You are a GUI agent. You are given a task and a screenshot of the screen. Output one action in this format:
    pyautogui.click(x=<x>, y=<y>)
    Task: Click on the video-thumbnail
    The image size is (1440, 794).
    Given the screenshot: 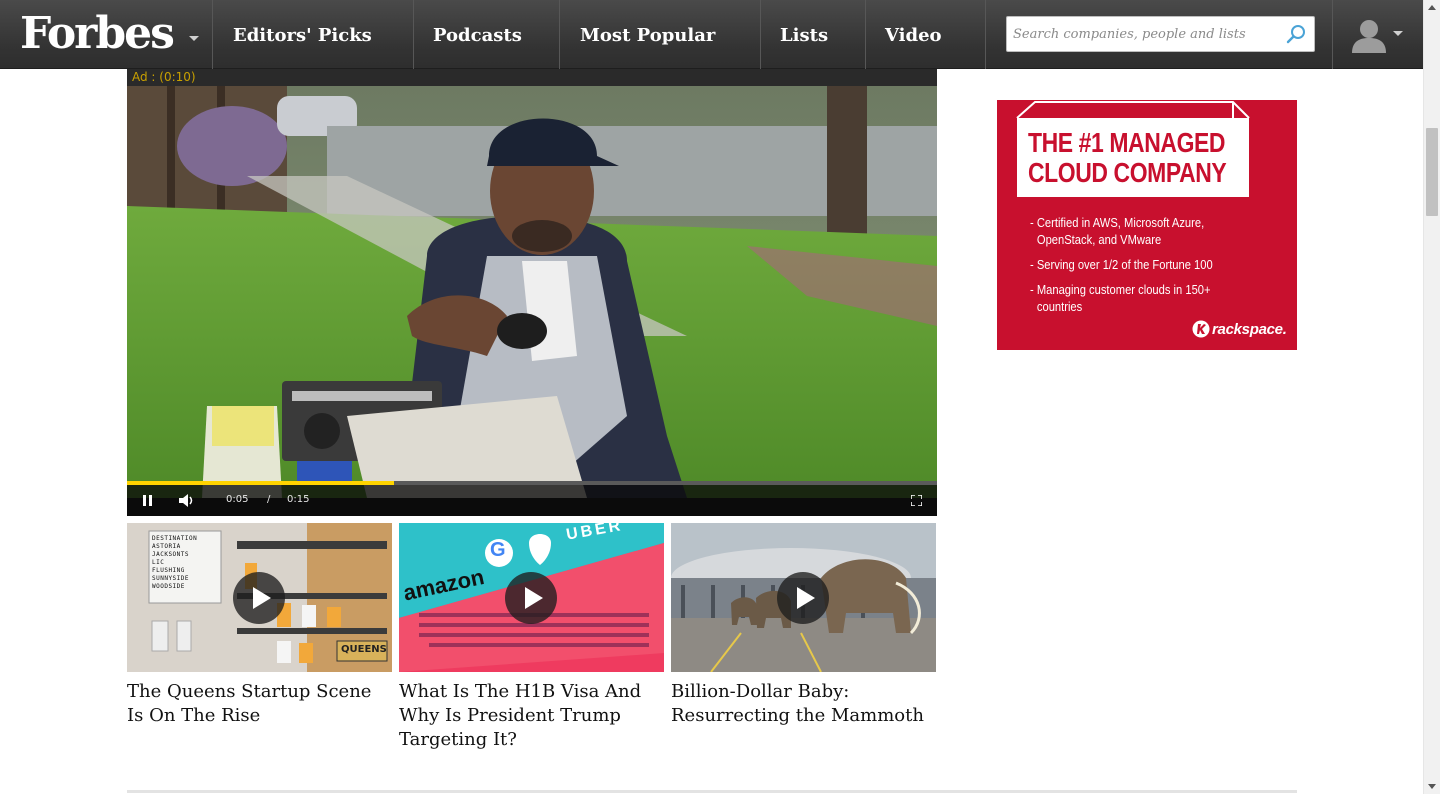 What is the action you would take?
    pyautogui.click(x=803, y=597)
    